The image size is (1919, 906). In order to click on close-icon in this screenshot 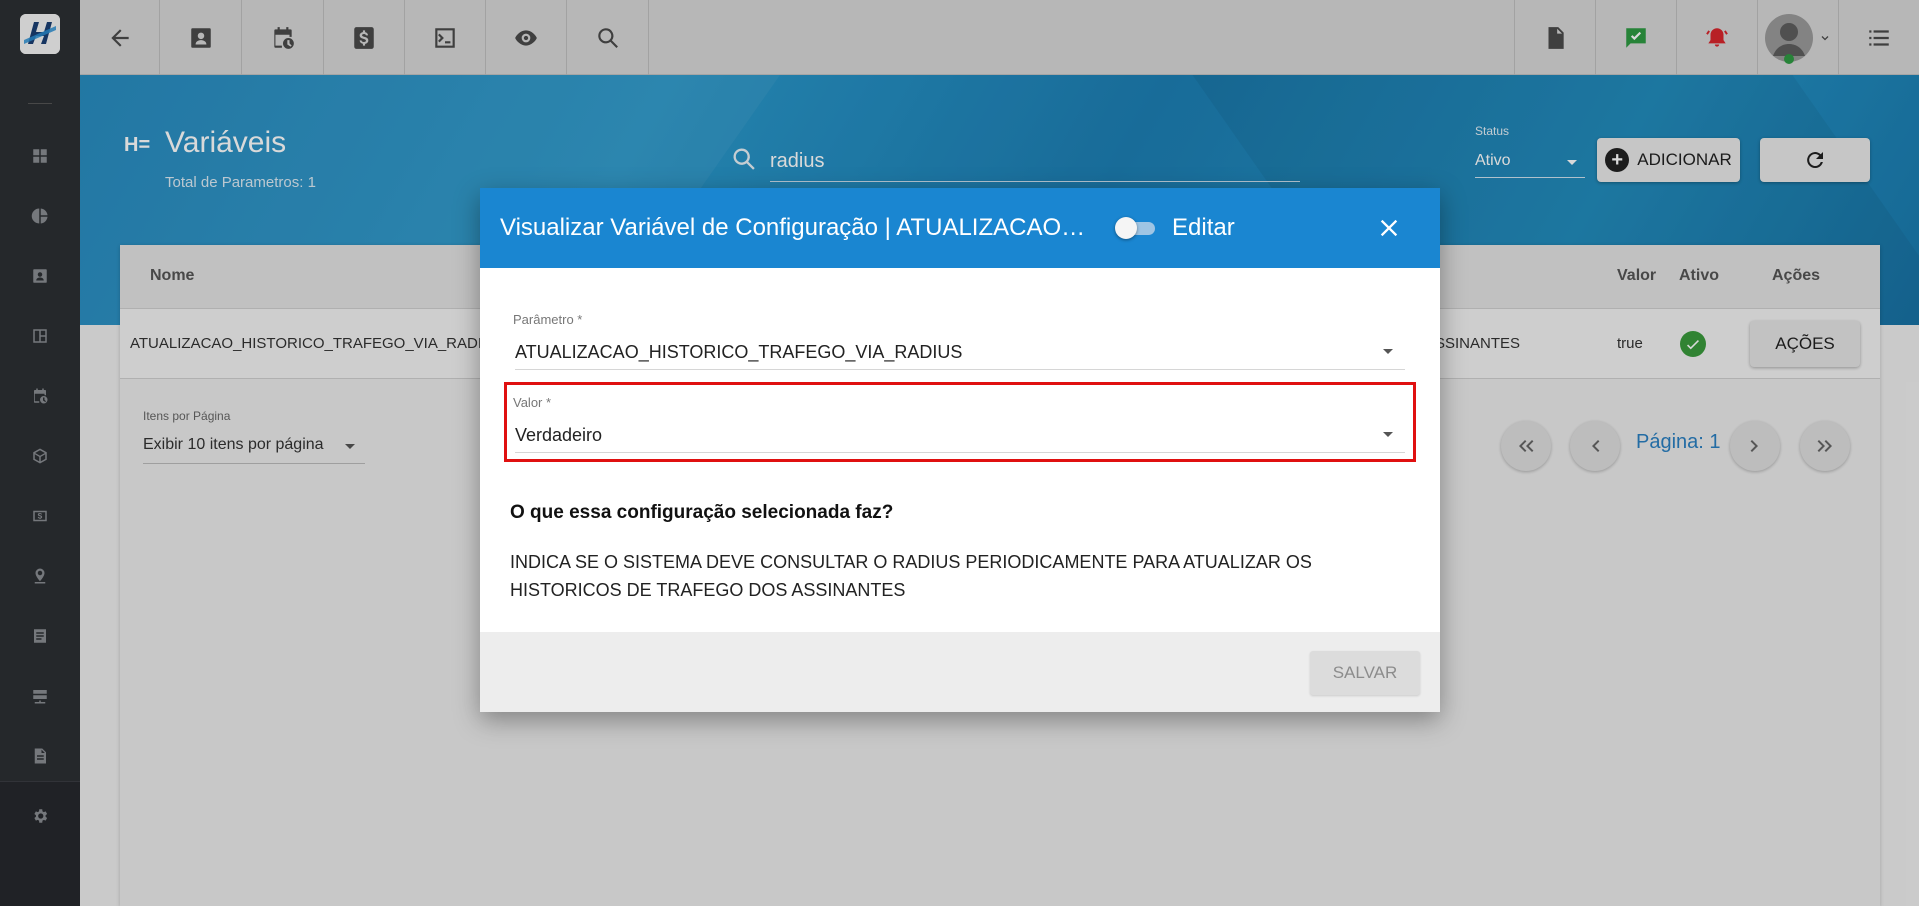, I will do `click(1389, 228)`.